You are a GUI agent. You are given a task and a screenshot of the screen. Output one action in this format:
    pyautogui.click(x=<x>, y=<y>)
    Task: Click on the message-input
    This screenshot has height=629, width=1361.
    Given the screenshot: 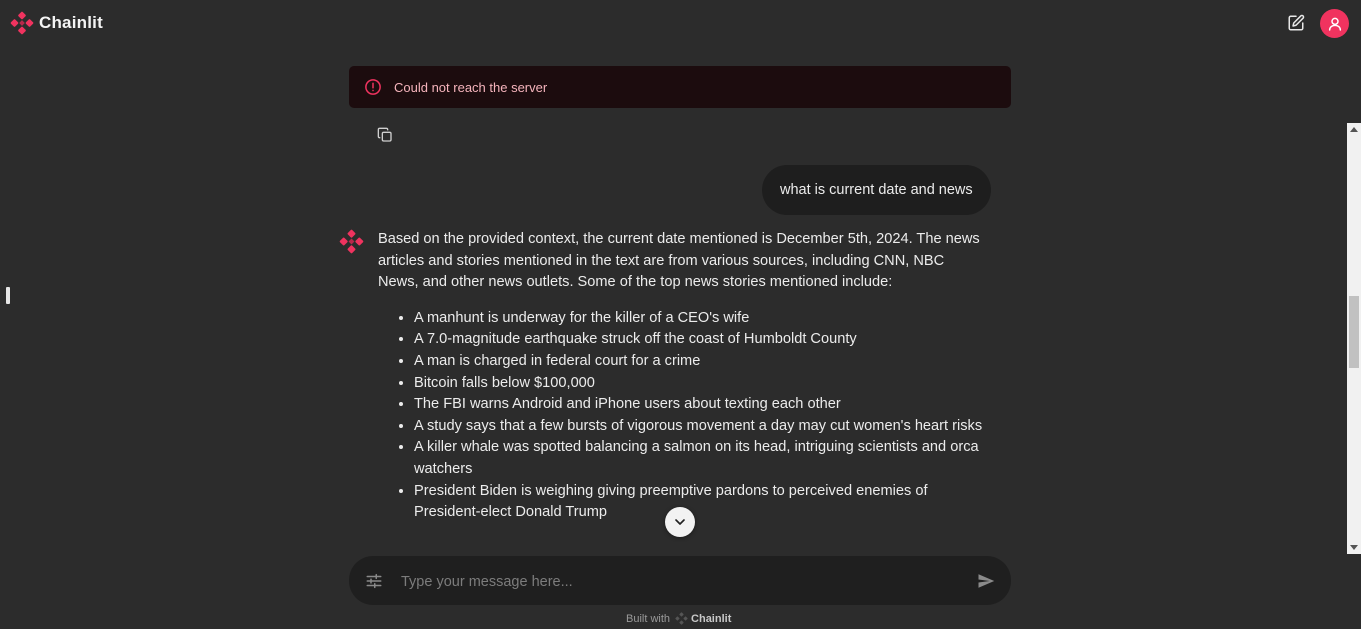 What is the action you would take?
    pyautogui.click(x=681, y=581)
    